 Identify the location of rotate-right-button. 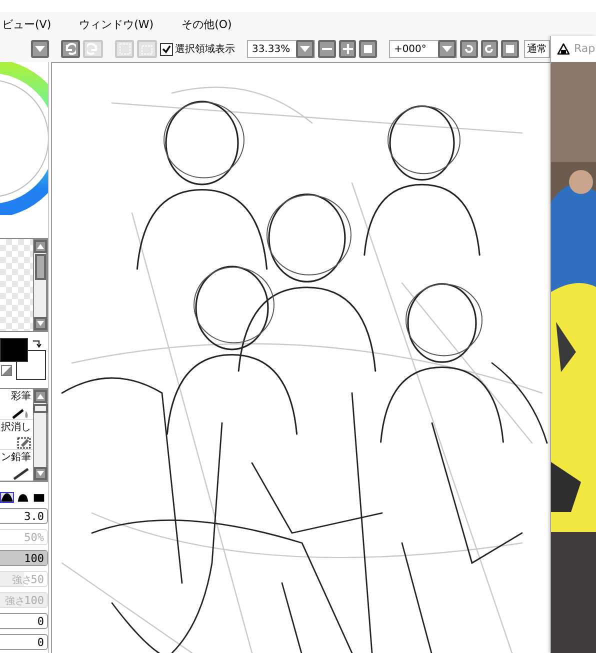
(489, 49).